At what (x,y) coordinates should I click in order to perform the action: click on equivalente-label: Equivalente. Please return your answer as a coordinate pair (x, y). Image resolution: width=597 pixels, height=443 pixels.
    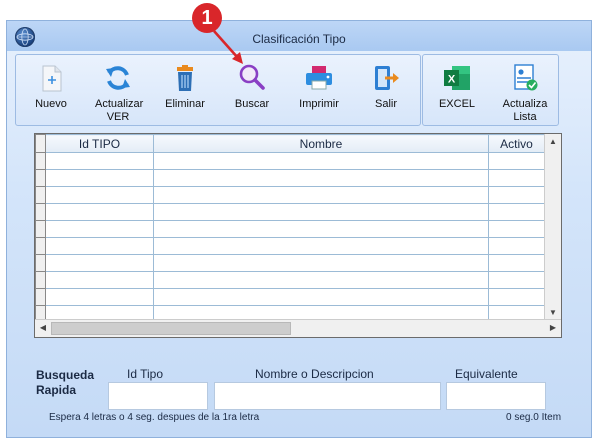
    Looking at the image, I should click on (486, 374).